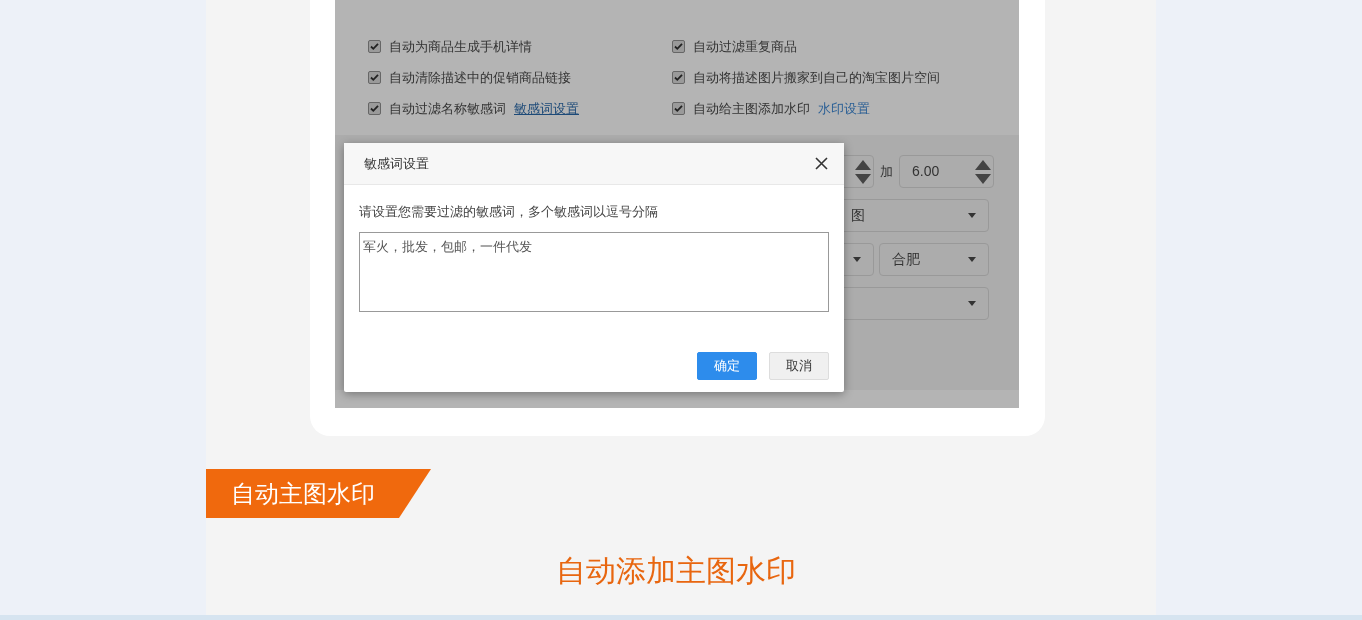  What do you see at coordinates (318, 493) in the screenshot?
I see `section-banner: 自动主图水印` at bounding box center [318, 493].